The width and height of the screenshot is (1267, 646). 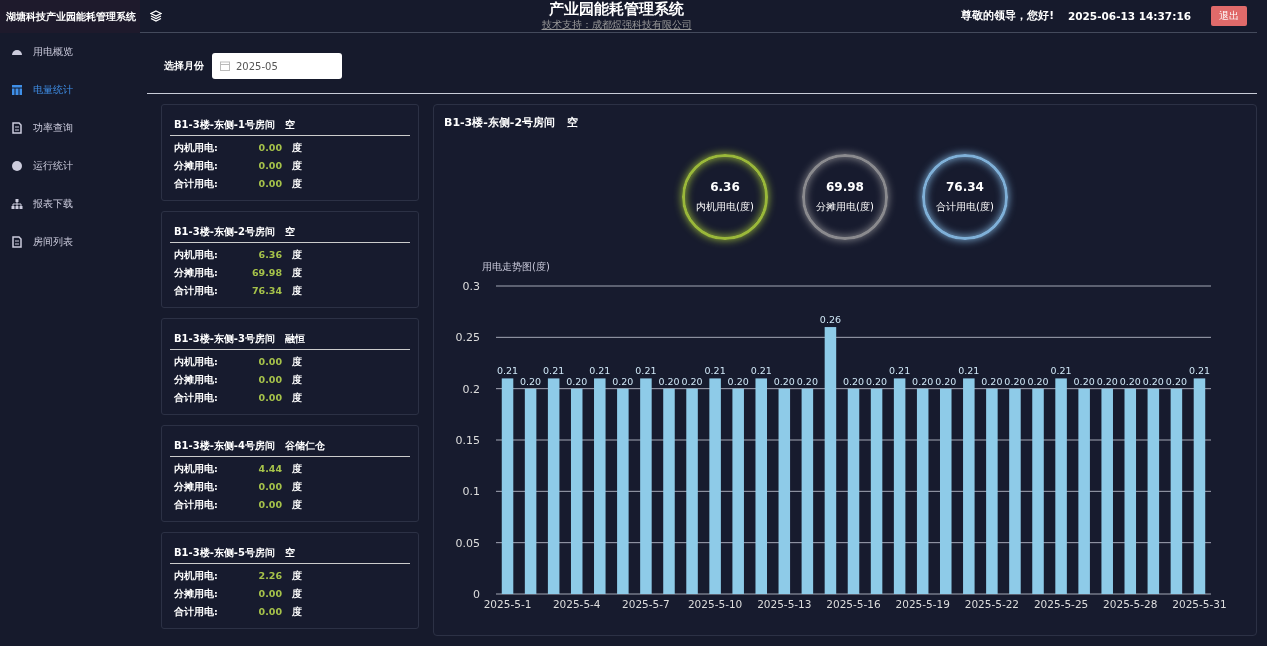 What do you see at coordinates (617, 9) in the screenshot?
I see `page-title: 产业园能耗管理系统` at bounding box center [617, 9].